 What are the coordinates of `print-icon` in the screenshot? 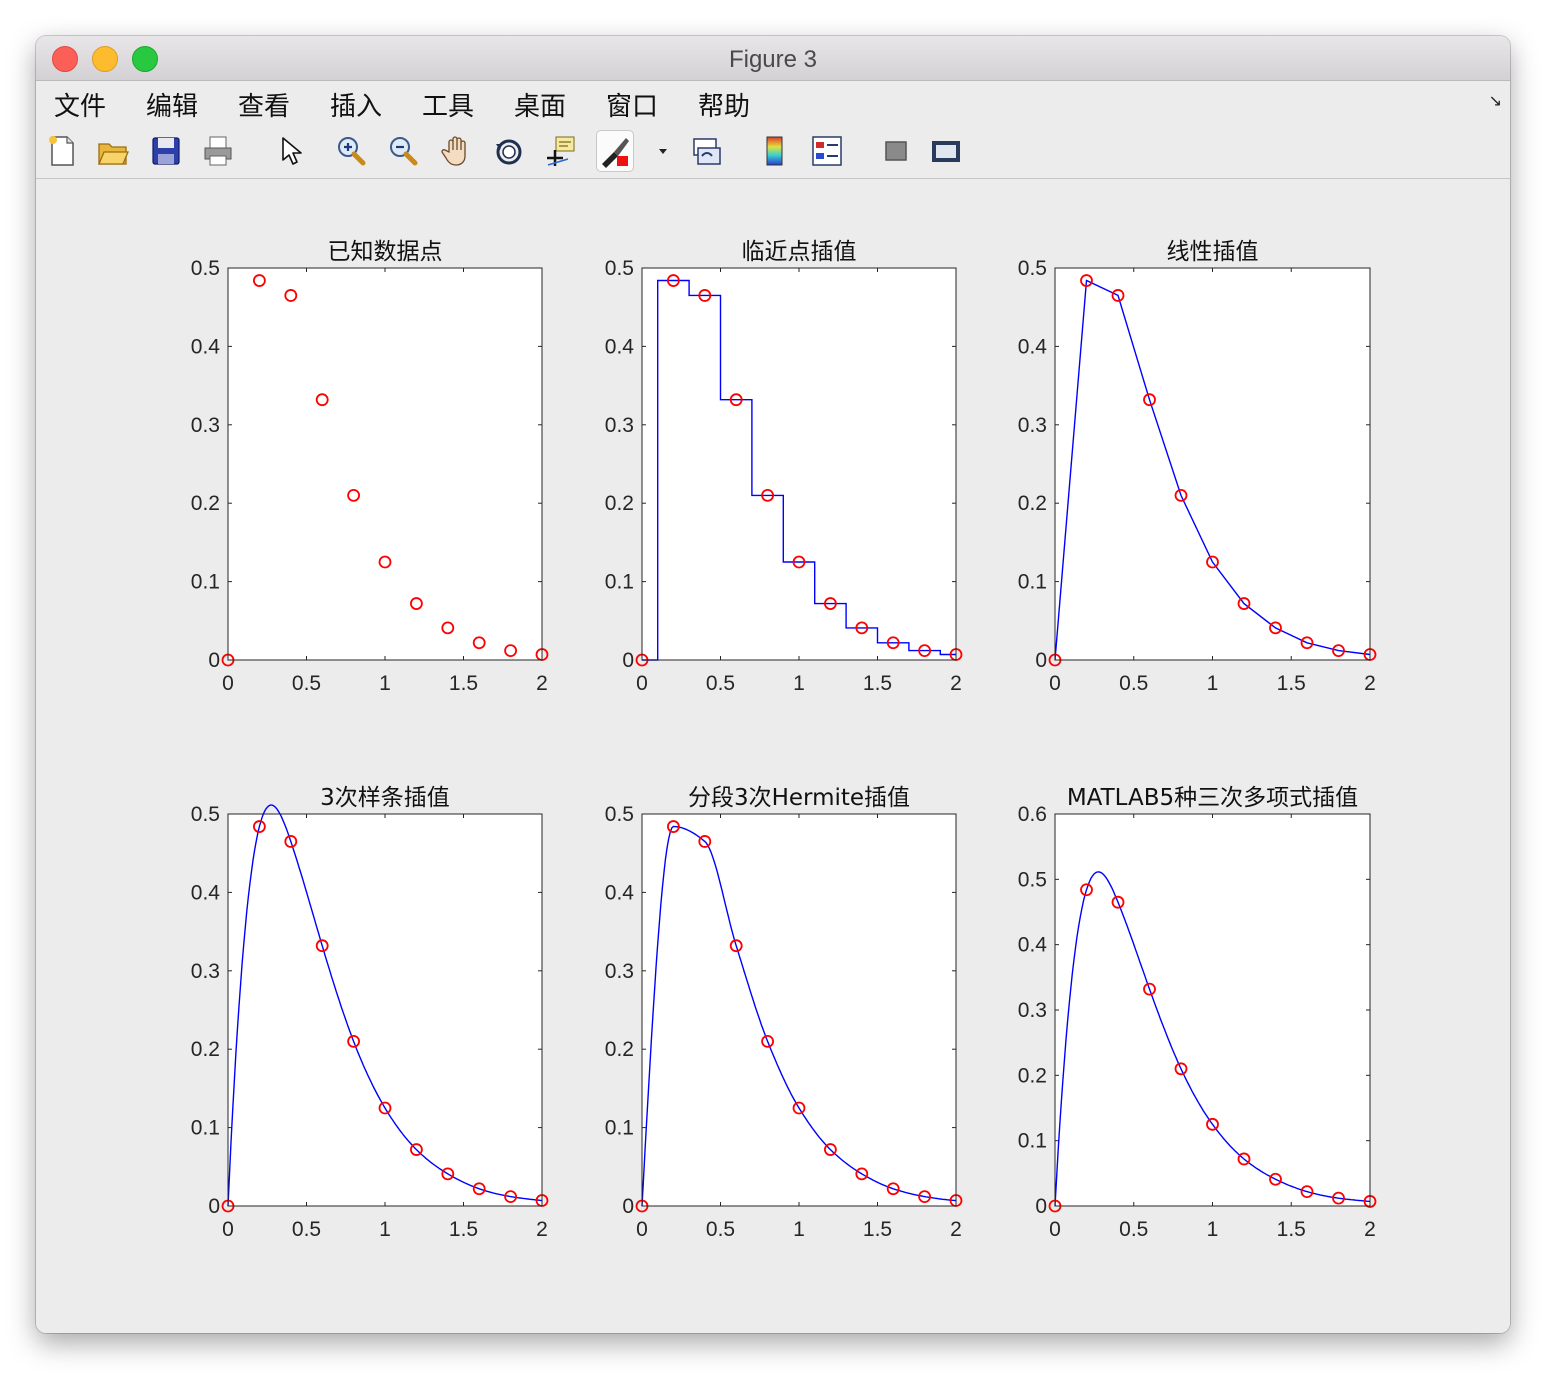 It's located at (218, 151).